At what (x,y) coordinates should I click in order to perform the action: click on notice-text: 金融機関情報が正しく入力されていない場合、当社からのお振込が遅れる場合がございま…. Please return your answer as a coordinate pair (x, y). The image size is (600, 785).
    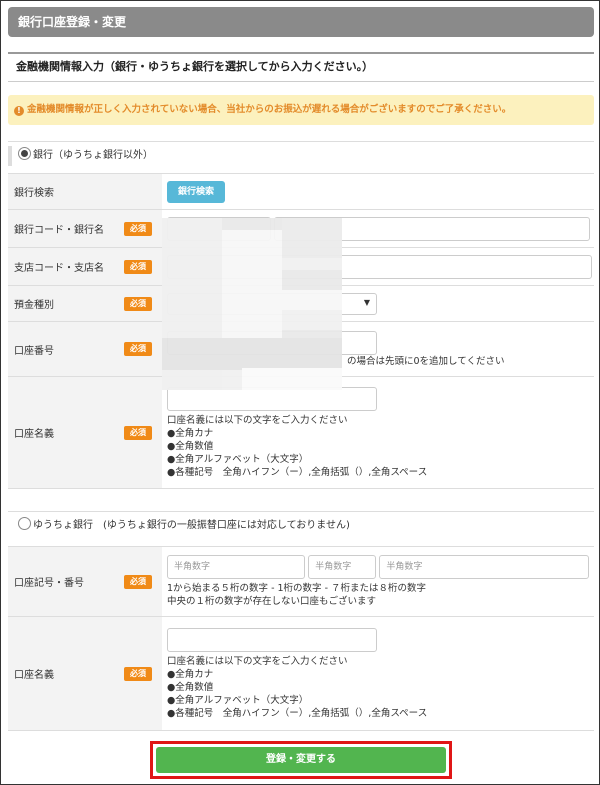
    Looking at the image, I should click on (269, 109).